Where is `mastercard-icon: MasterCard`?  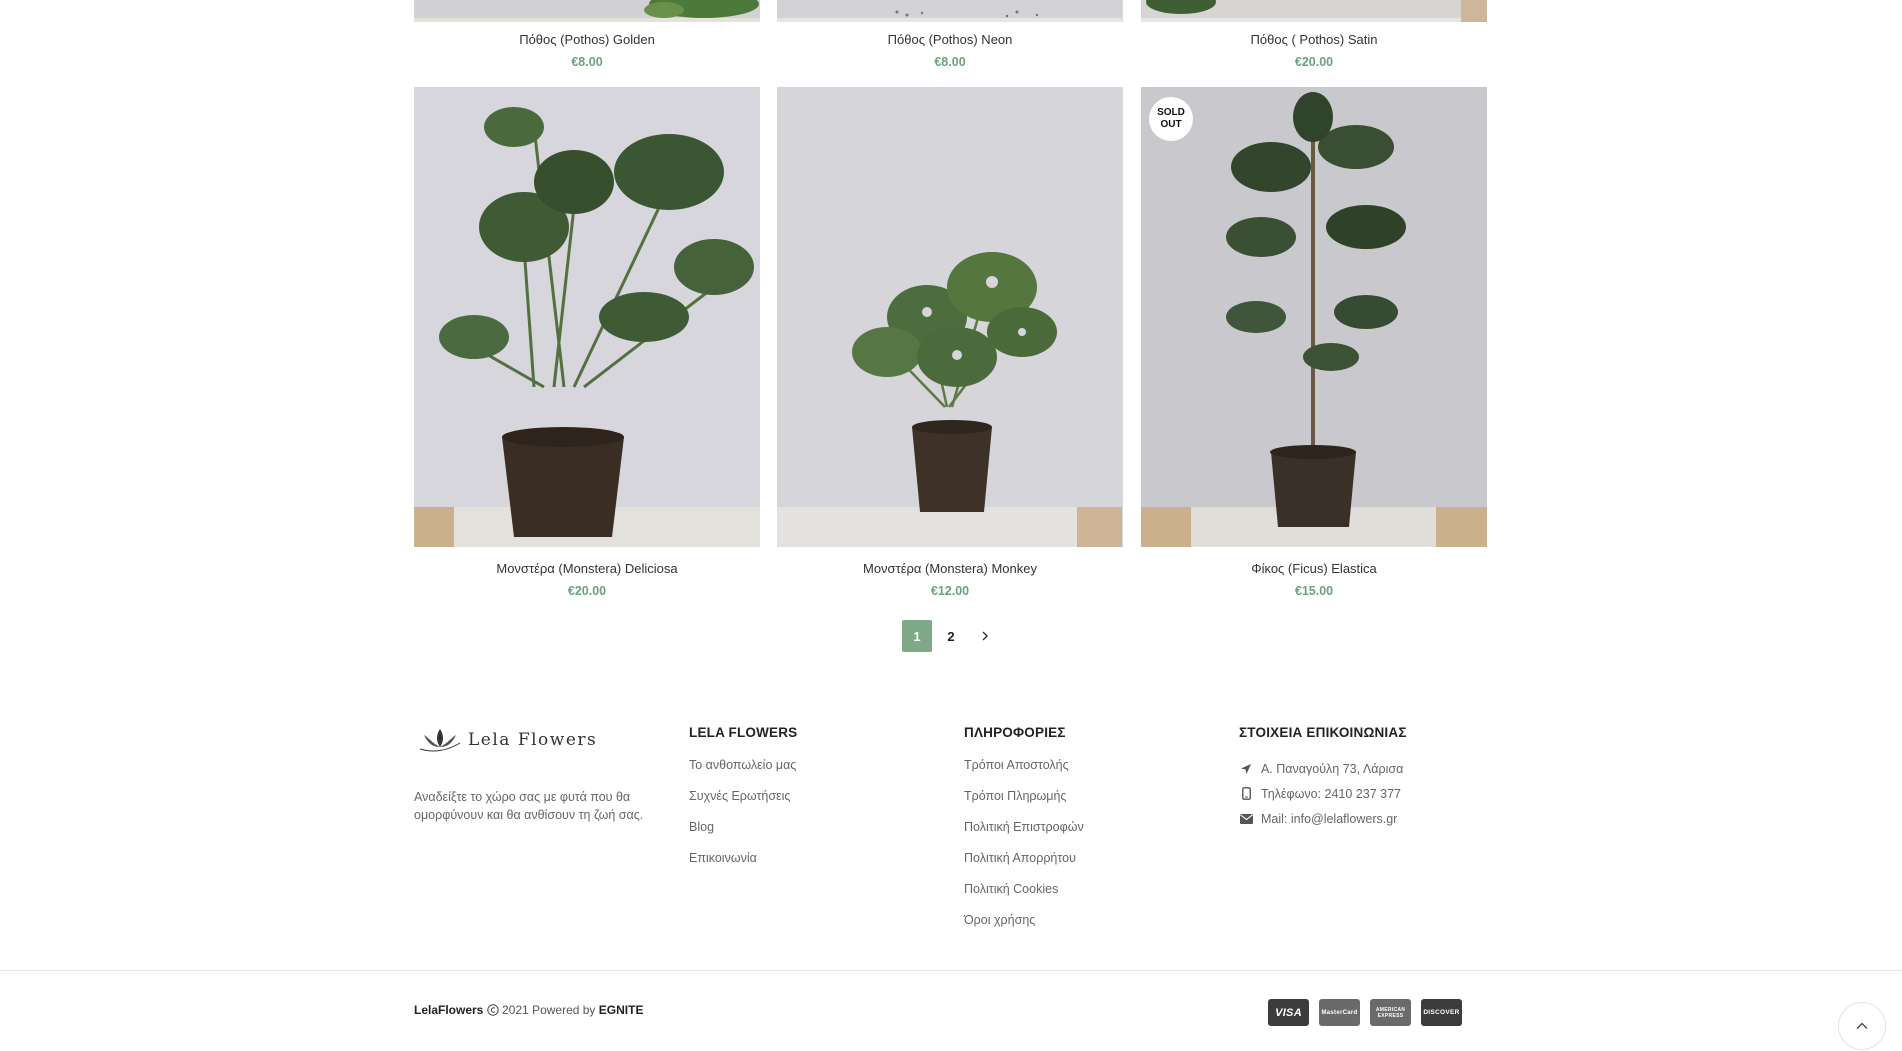
mastercard-icon: MasterCard is located at coordinates (1339, 1012).